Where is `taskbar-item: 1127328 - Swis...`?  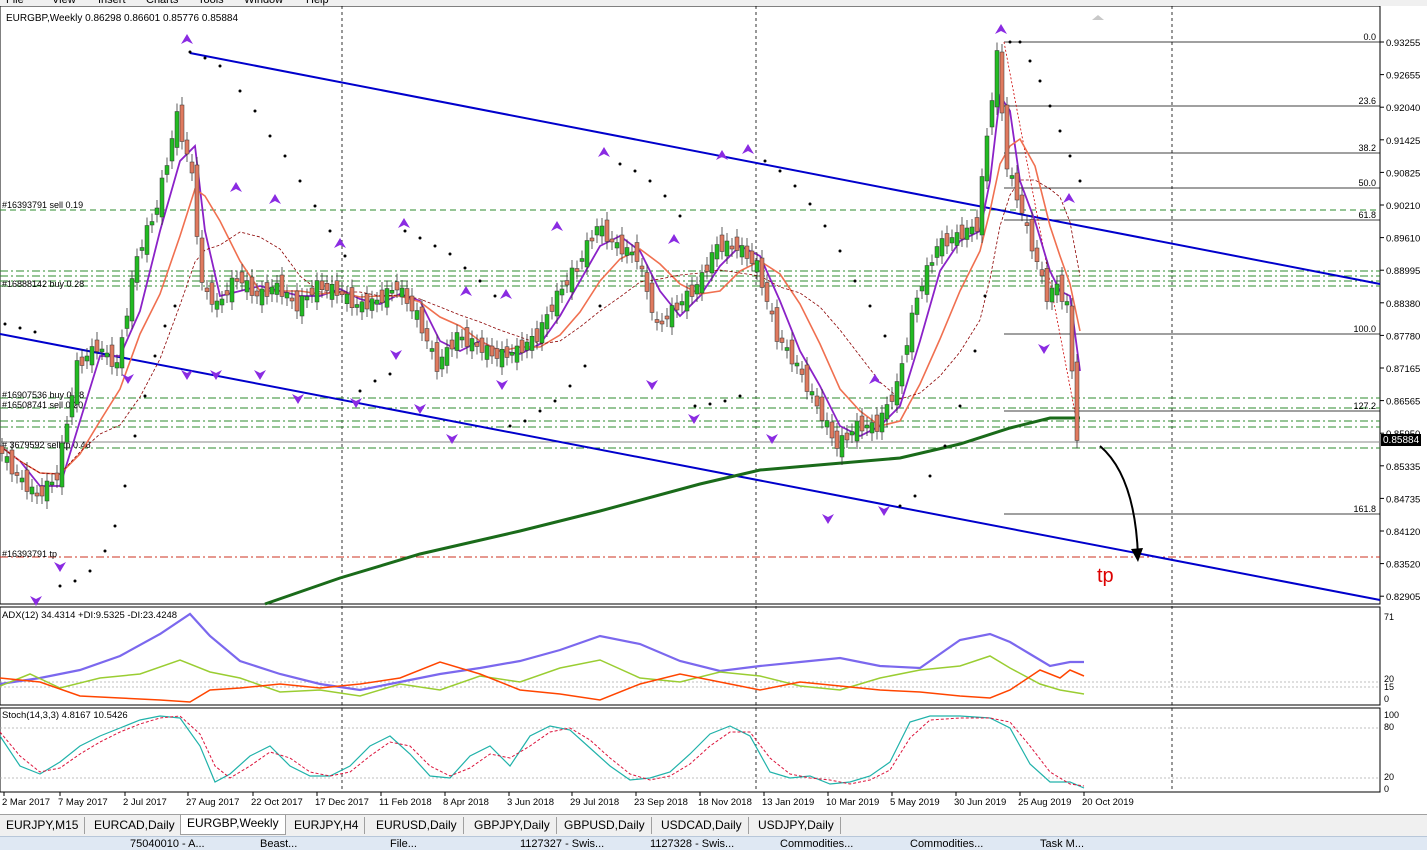 taskbar-item: 1127328 - Swis... is located at coordinates (692, 844).